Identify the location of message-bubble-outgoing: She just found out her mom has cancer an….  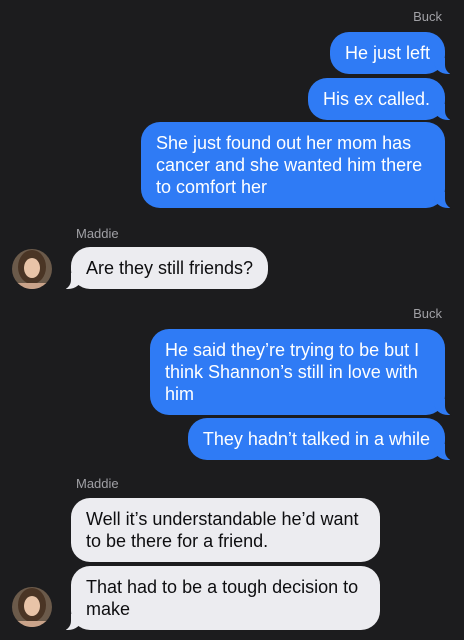
(300, 165).